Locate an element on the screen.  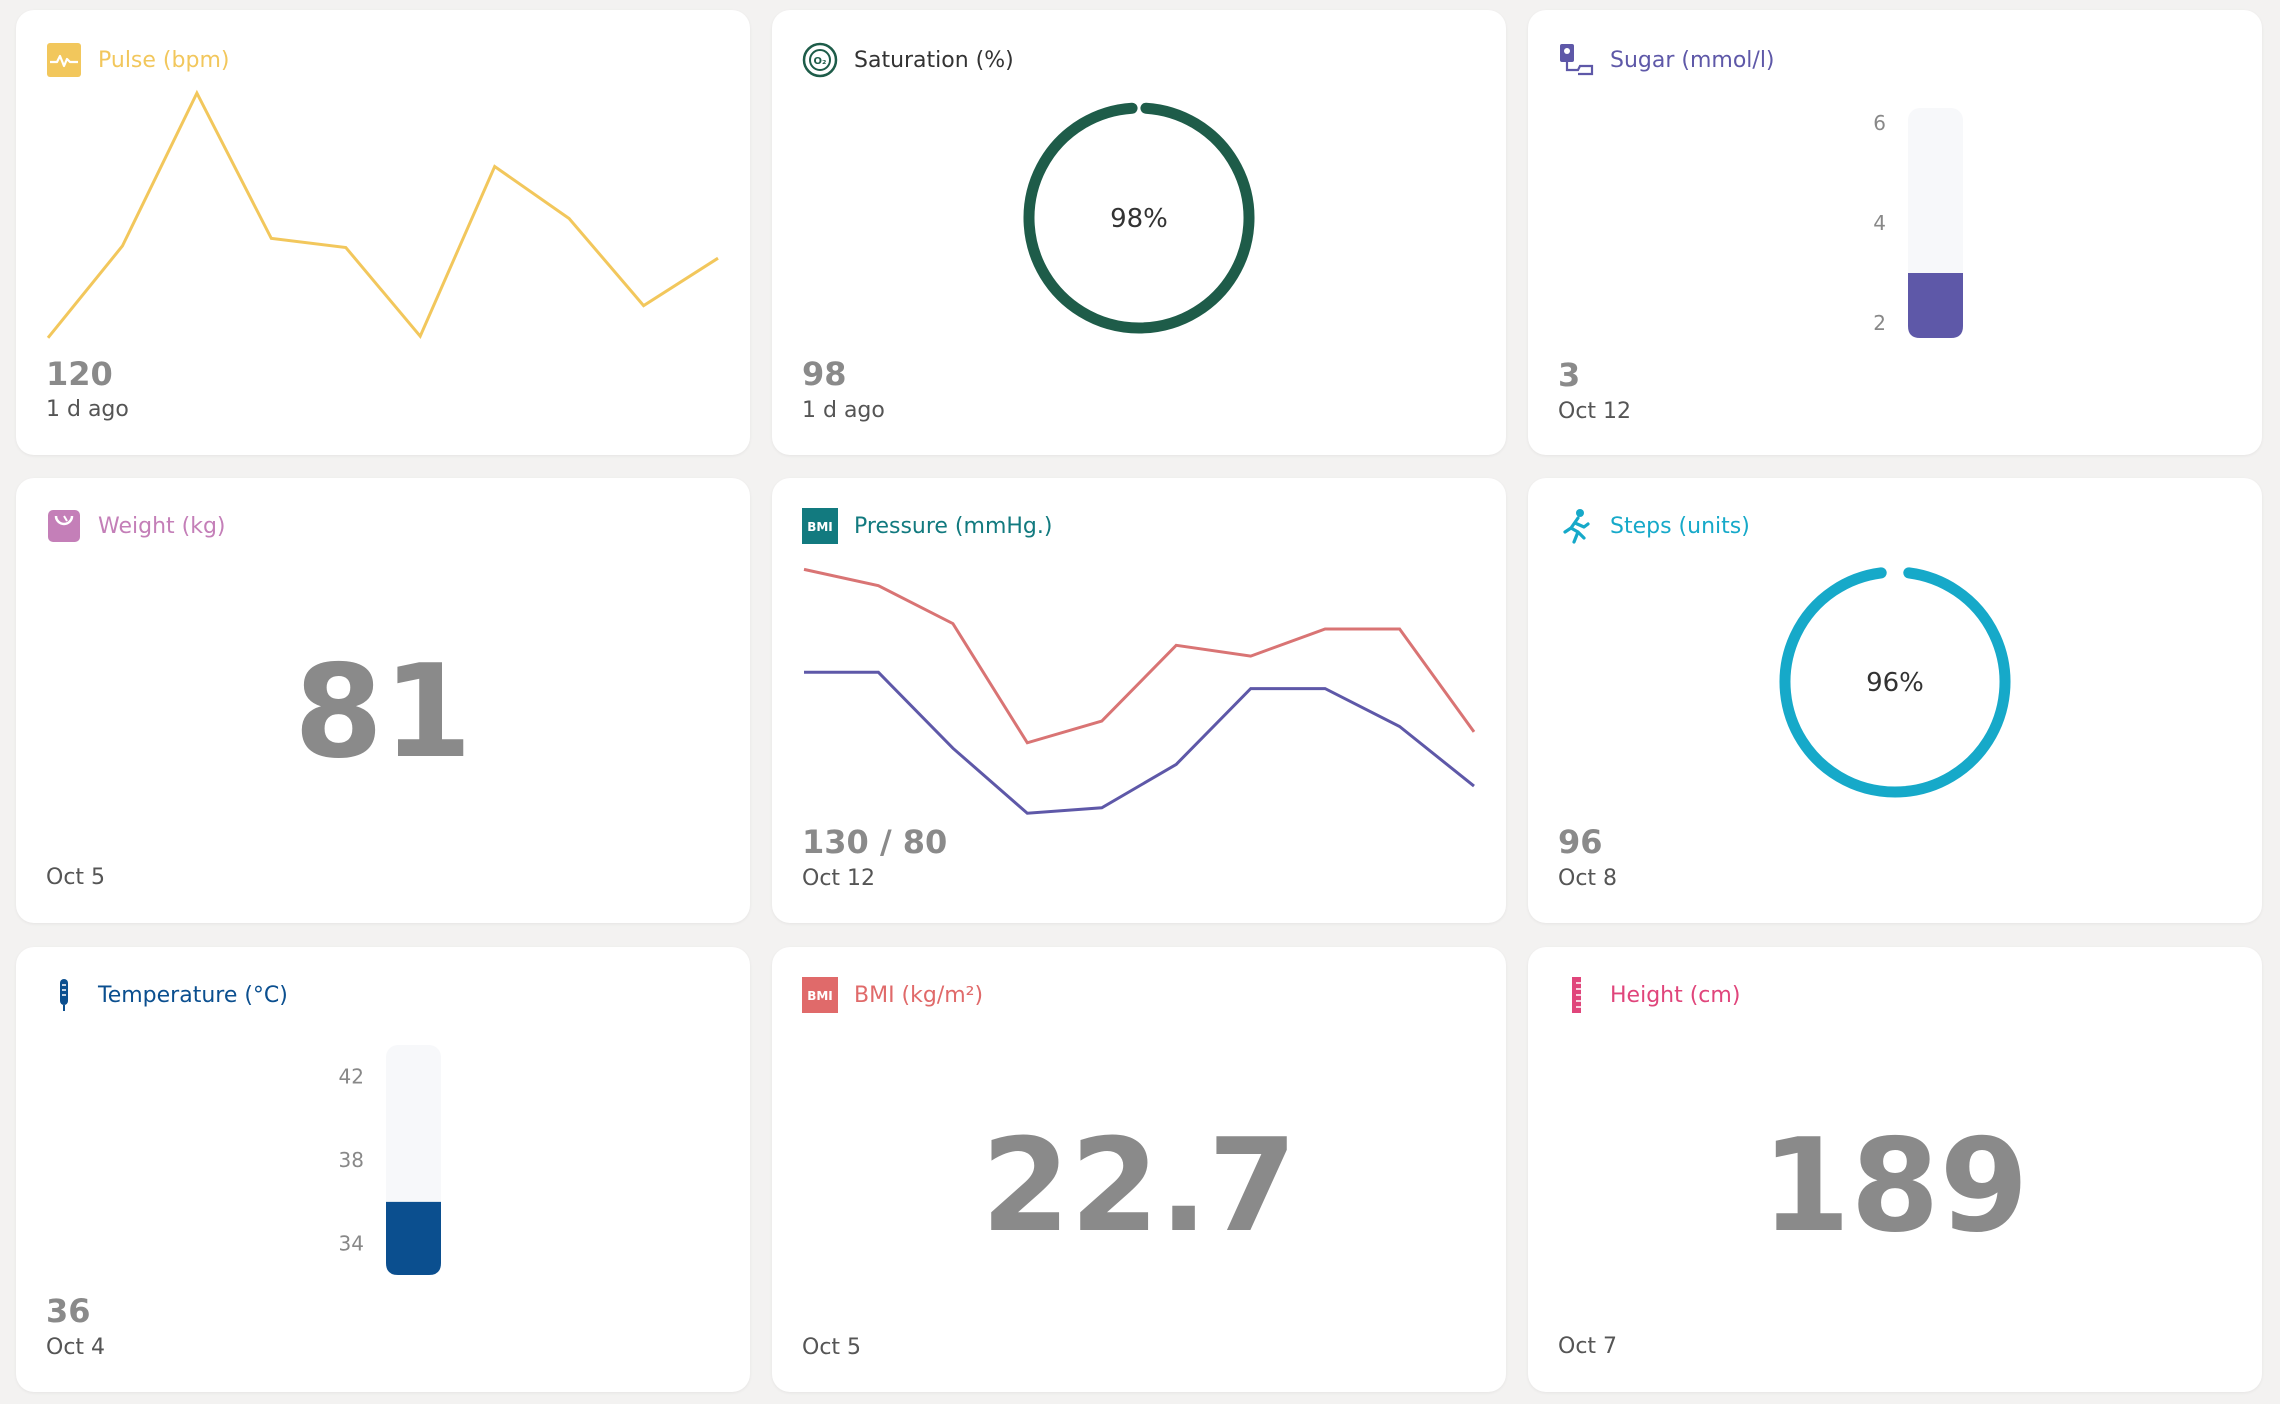
saturation-gauge: 98% is located at coordinates (1139, 218).